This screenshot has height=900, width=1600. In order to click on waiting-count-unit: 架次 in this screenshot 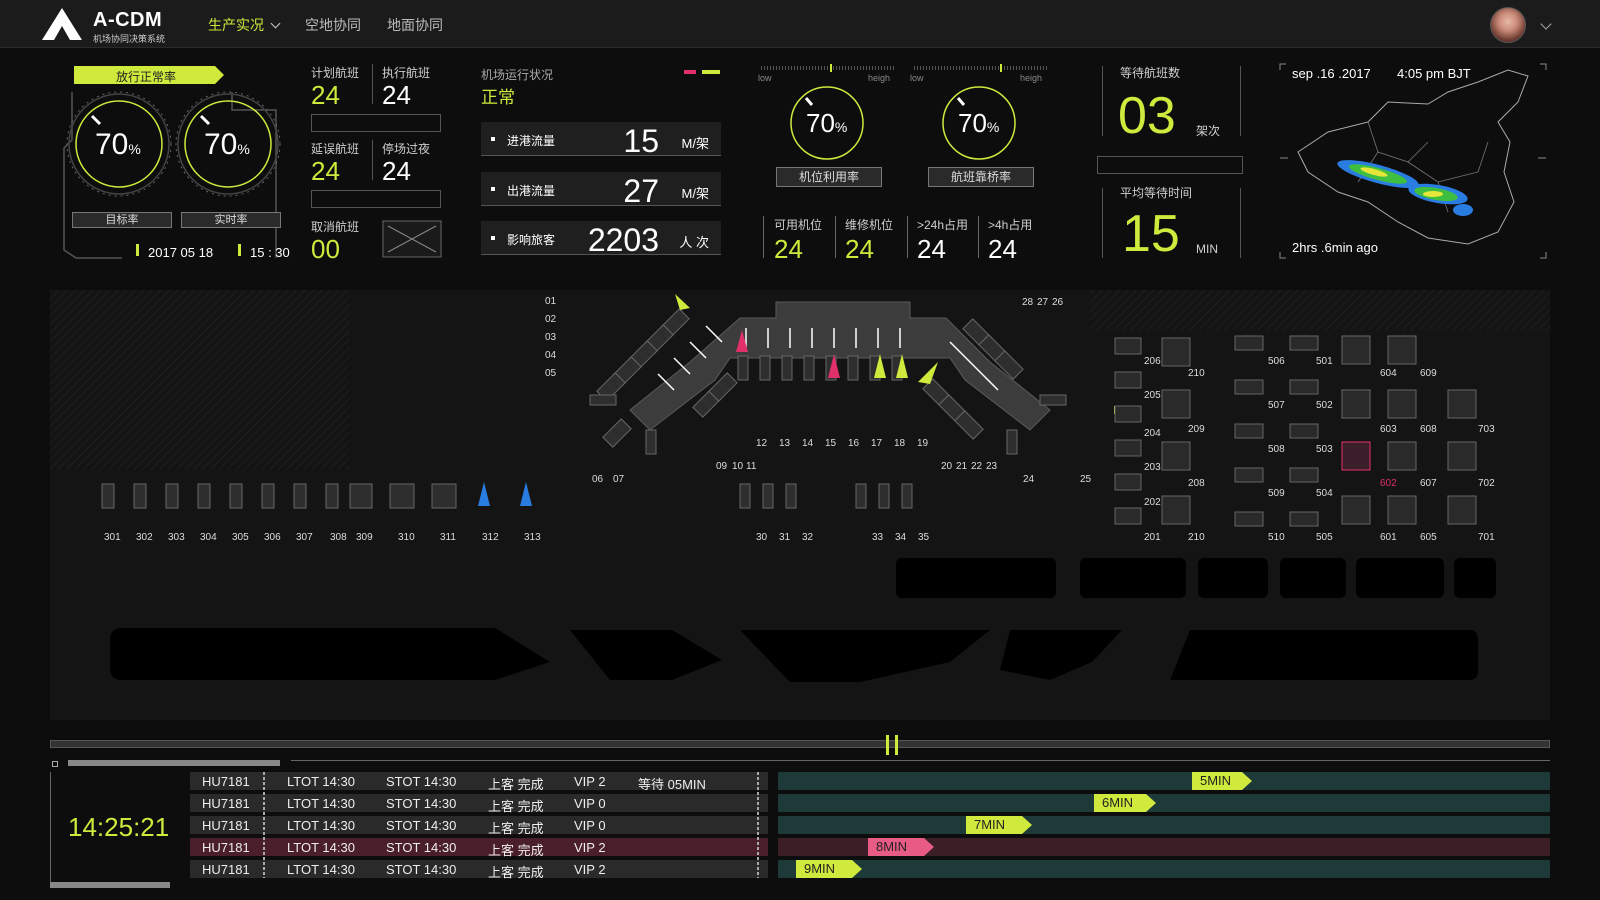, I will do `click(1208, 131)`.